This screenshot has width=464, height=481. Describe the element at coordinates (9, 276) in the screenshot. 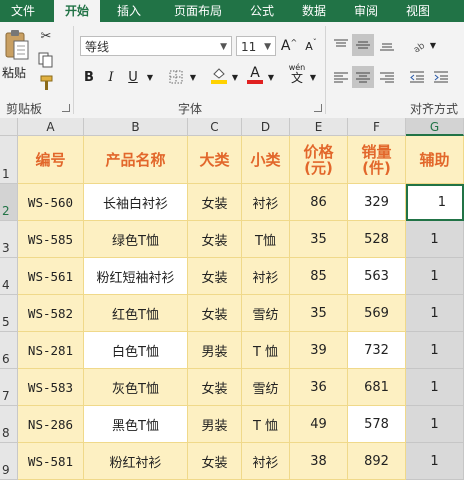

I see `row-header-4: 4` at that location.